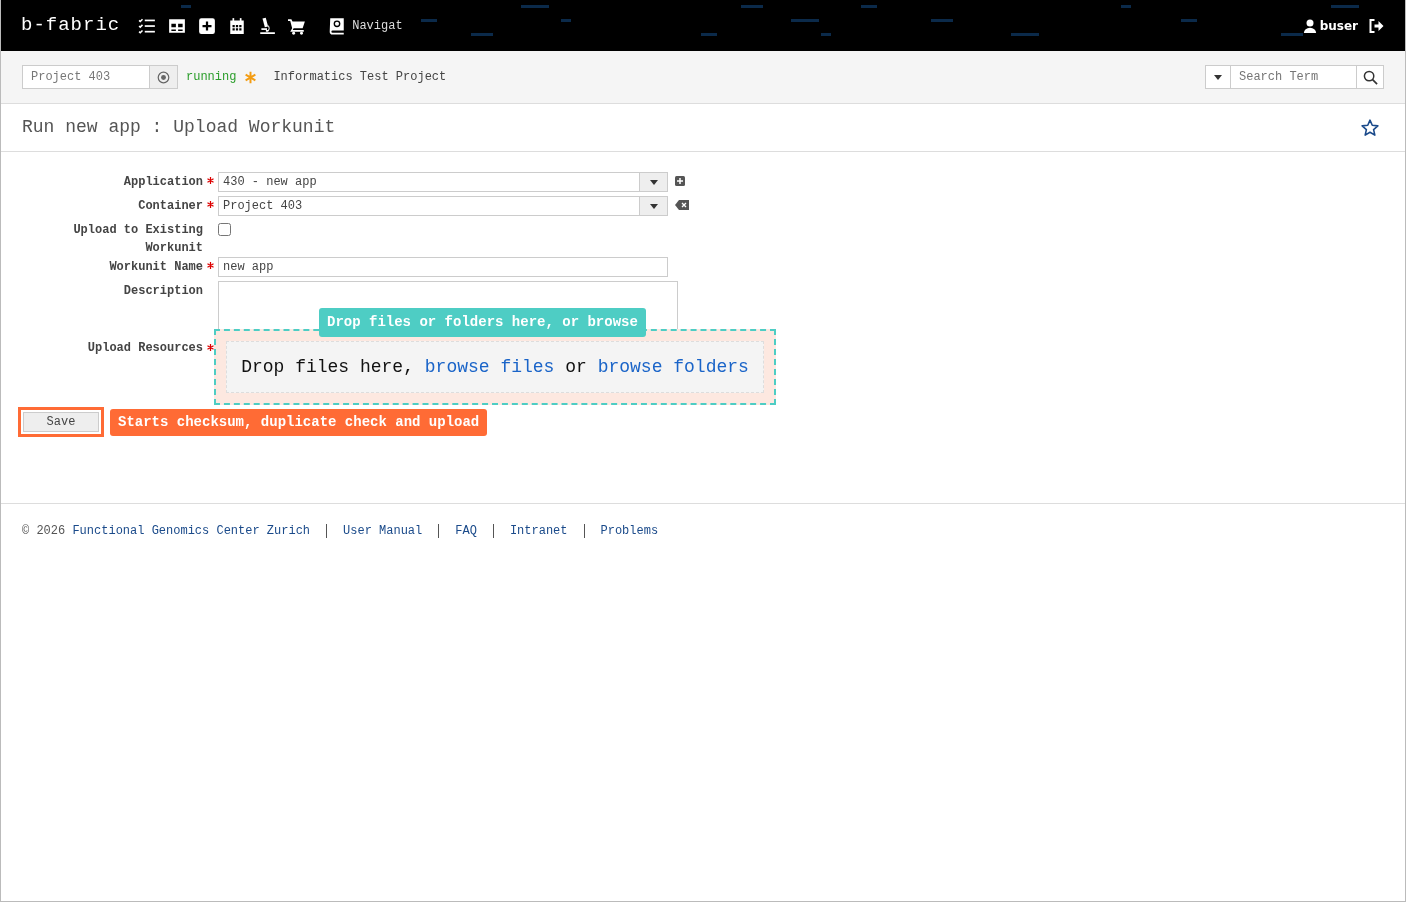 Image resolution: width=1406 pixels, height=902 pixels. Describe the element at coordinates (137, 239) in the screenshot. I see `field-label: Upload to Existing Workunit` at that location.